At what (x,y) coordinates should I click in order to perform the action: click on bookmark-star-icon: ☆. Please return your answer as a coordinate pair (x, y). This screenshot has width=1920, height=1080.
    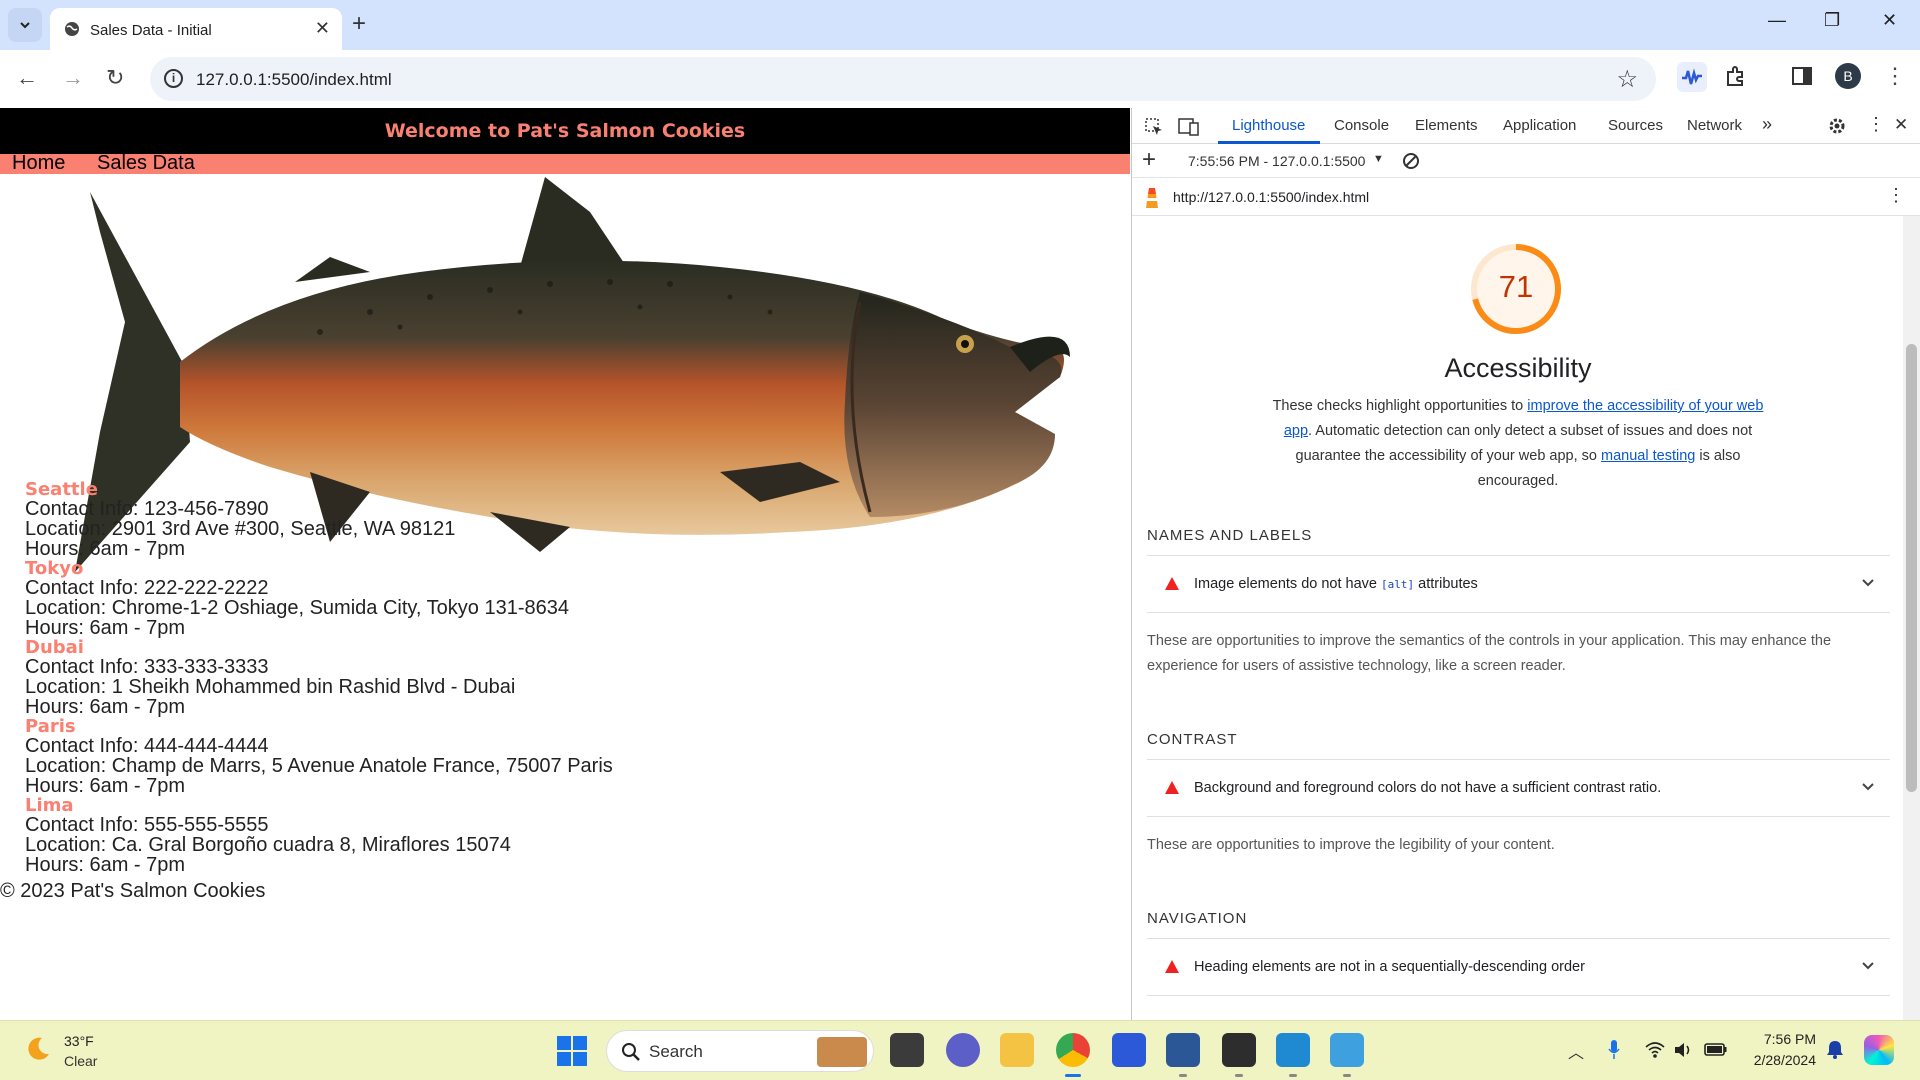
    Looking at the image, I should click on (1627, 79).